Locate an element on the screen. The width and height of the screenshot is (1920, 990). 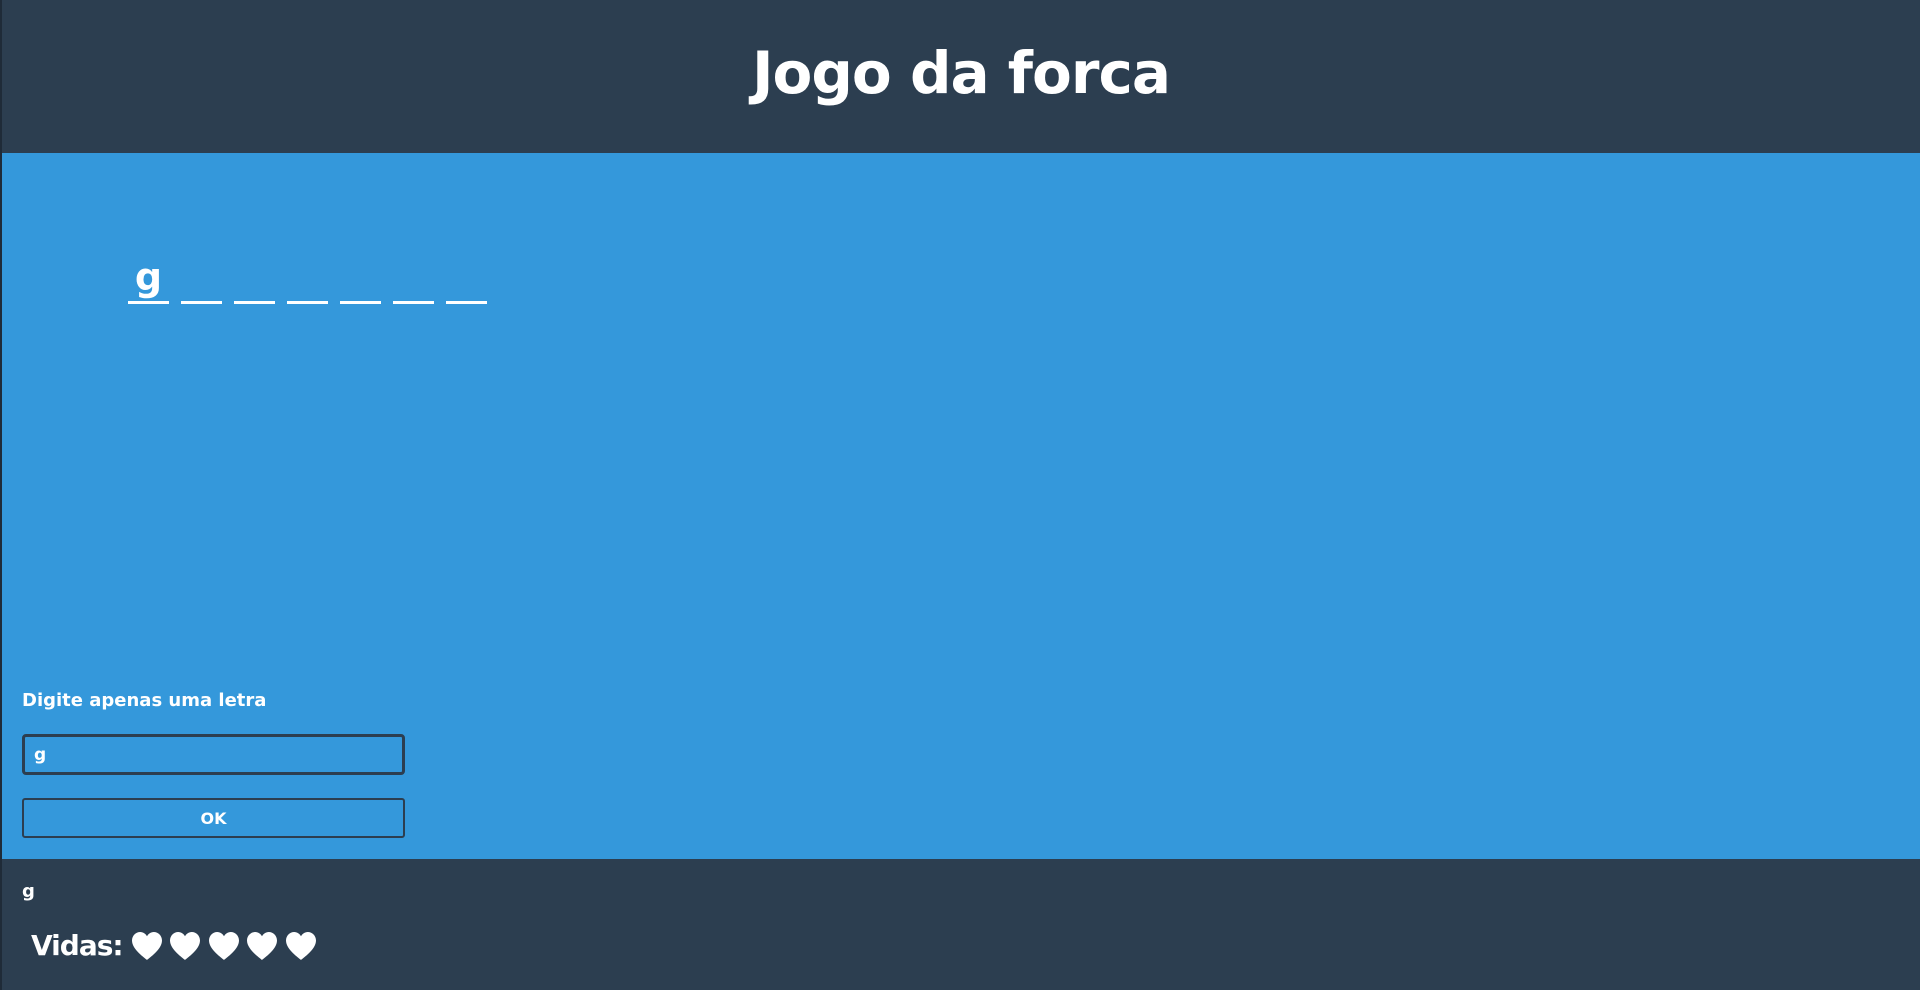
lives-indicator: Vidas: is located at coordinates (177, 945).